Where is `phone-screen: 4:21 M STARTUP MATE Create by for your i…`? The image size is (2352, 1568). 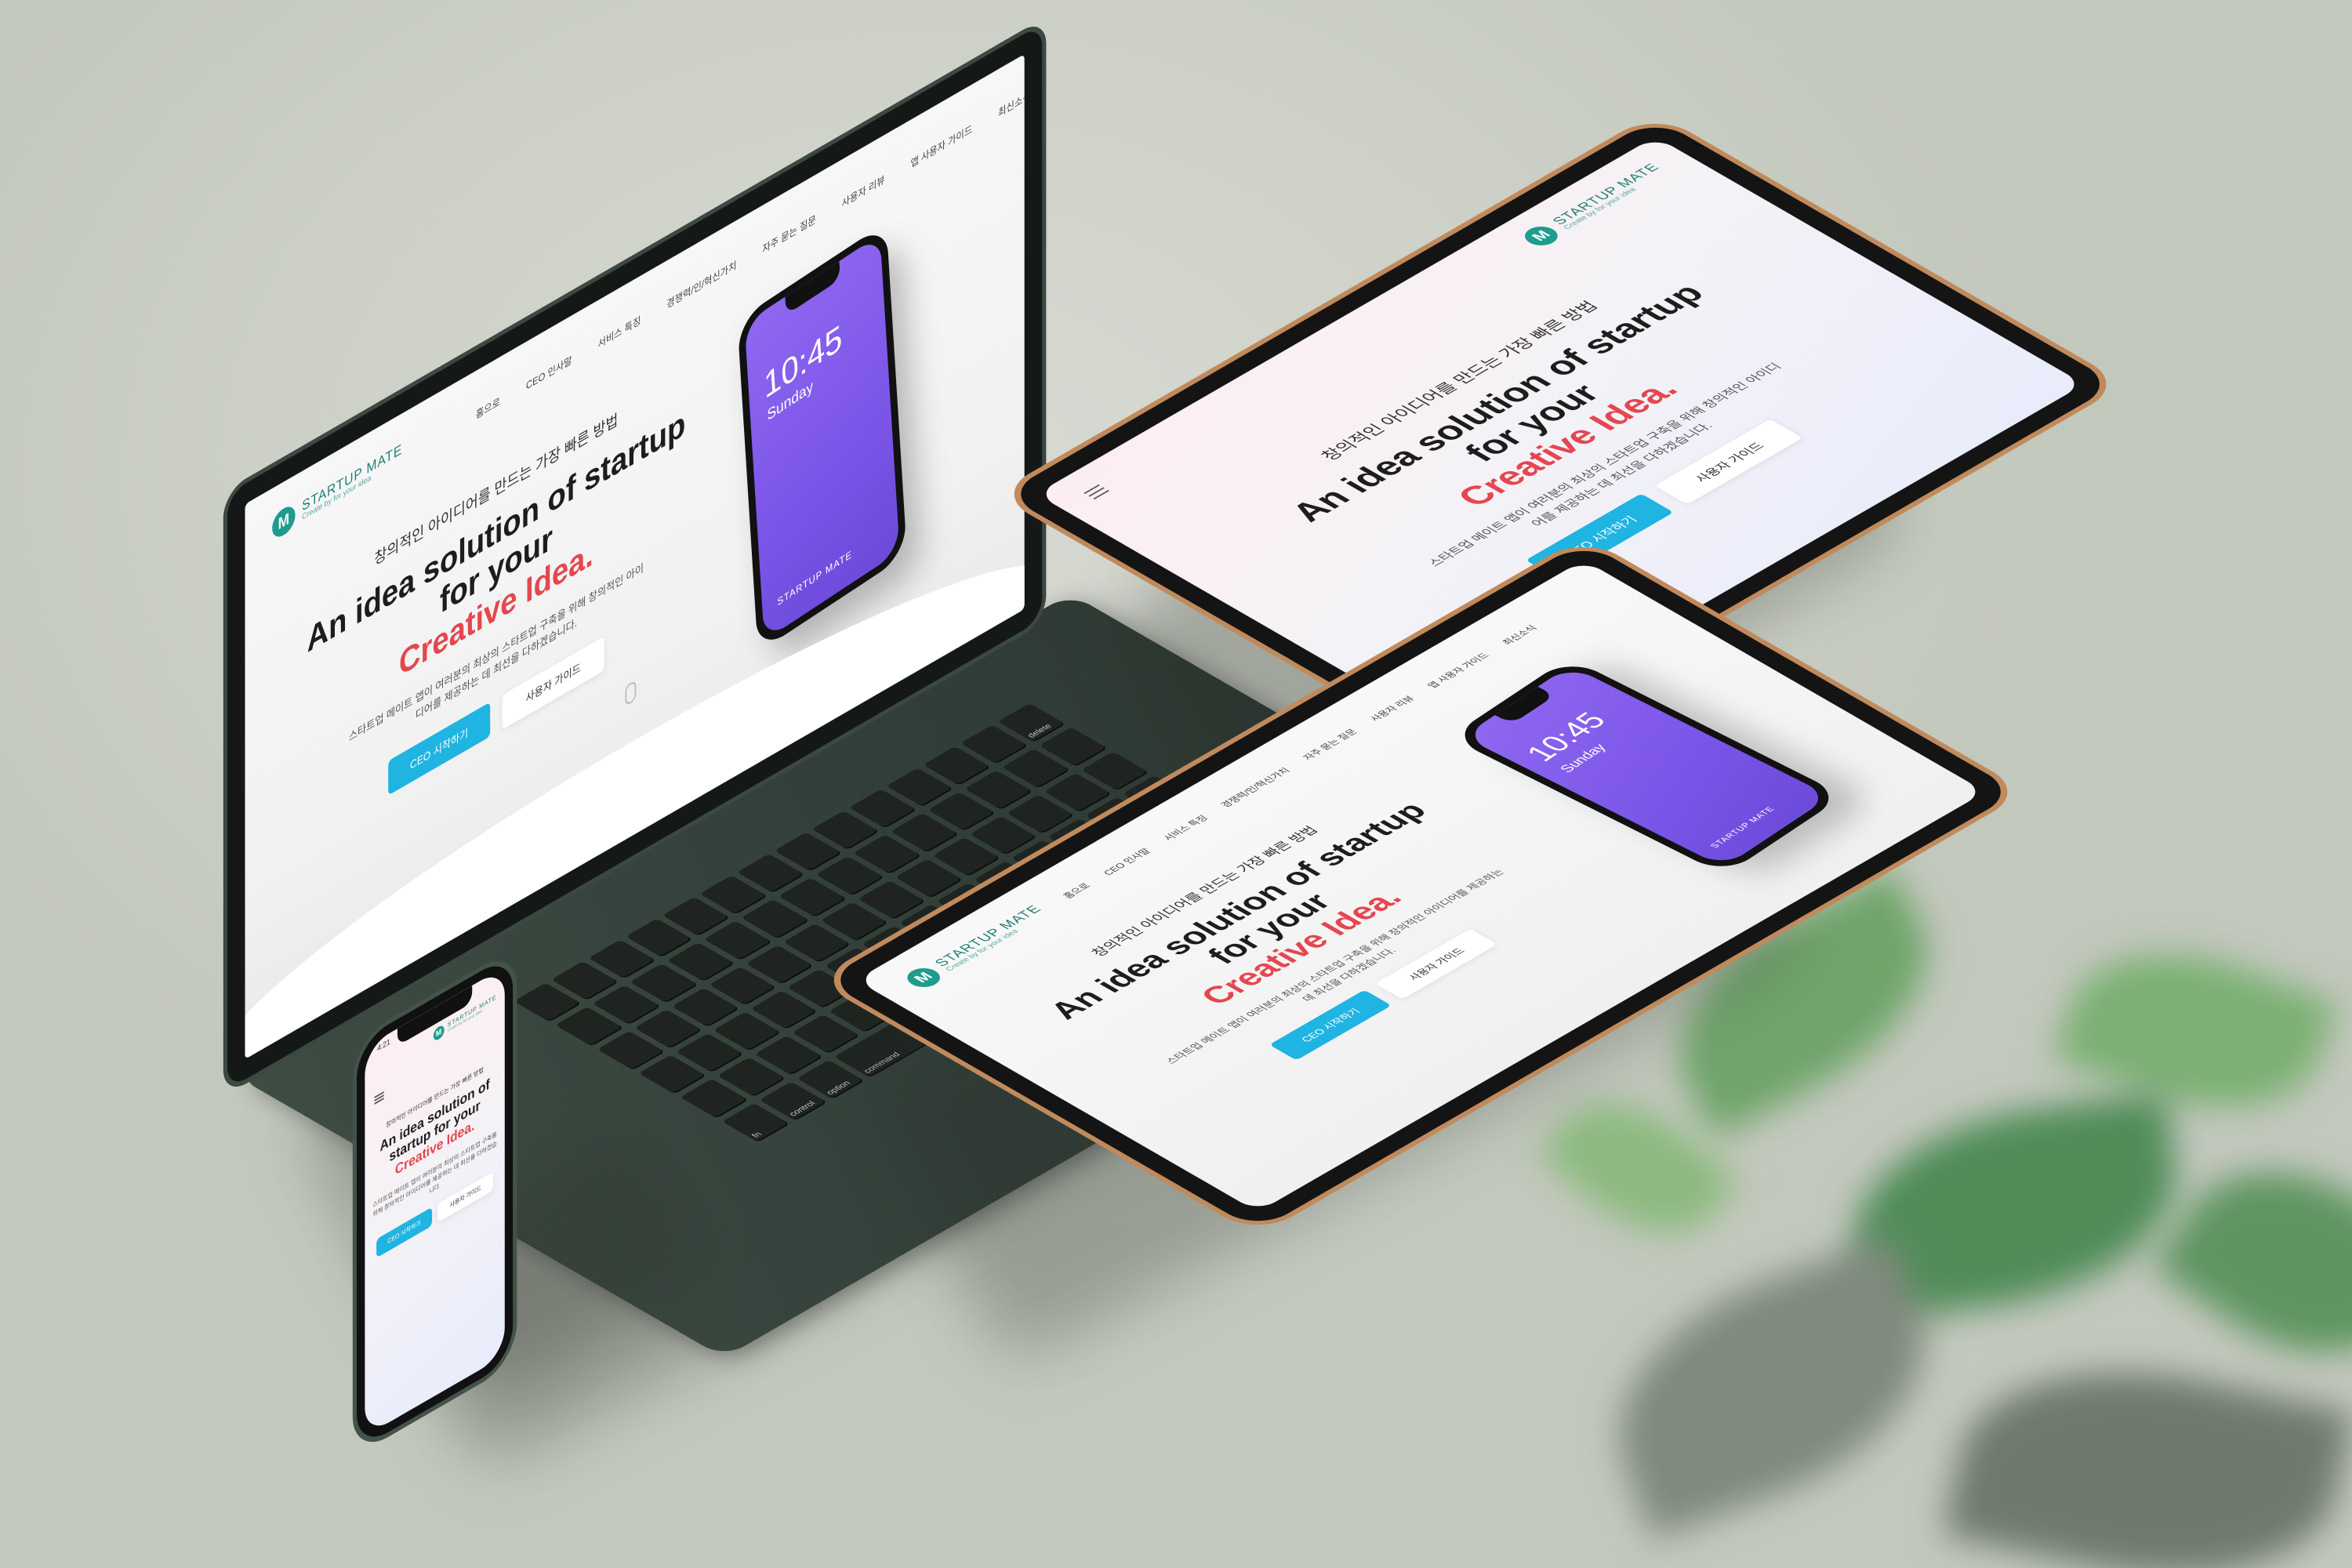
phone-screen: 4:21 M STARTUP MATE Create by for your i… is located at coordinates (435, 1201).